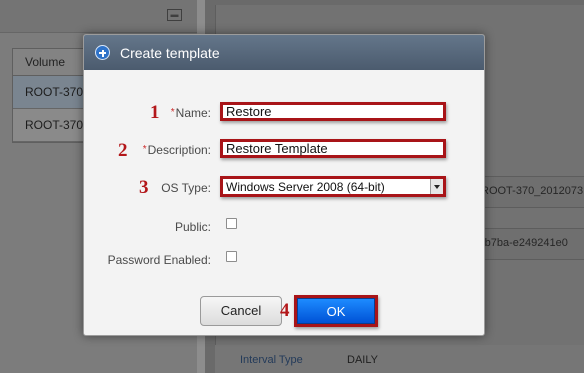  I want to click on cancel-button: Cancel, so click(241, 311).